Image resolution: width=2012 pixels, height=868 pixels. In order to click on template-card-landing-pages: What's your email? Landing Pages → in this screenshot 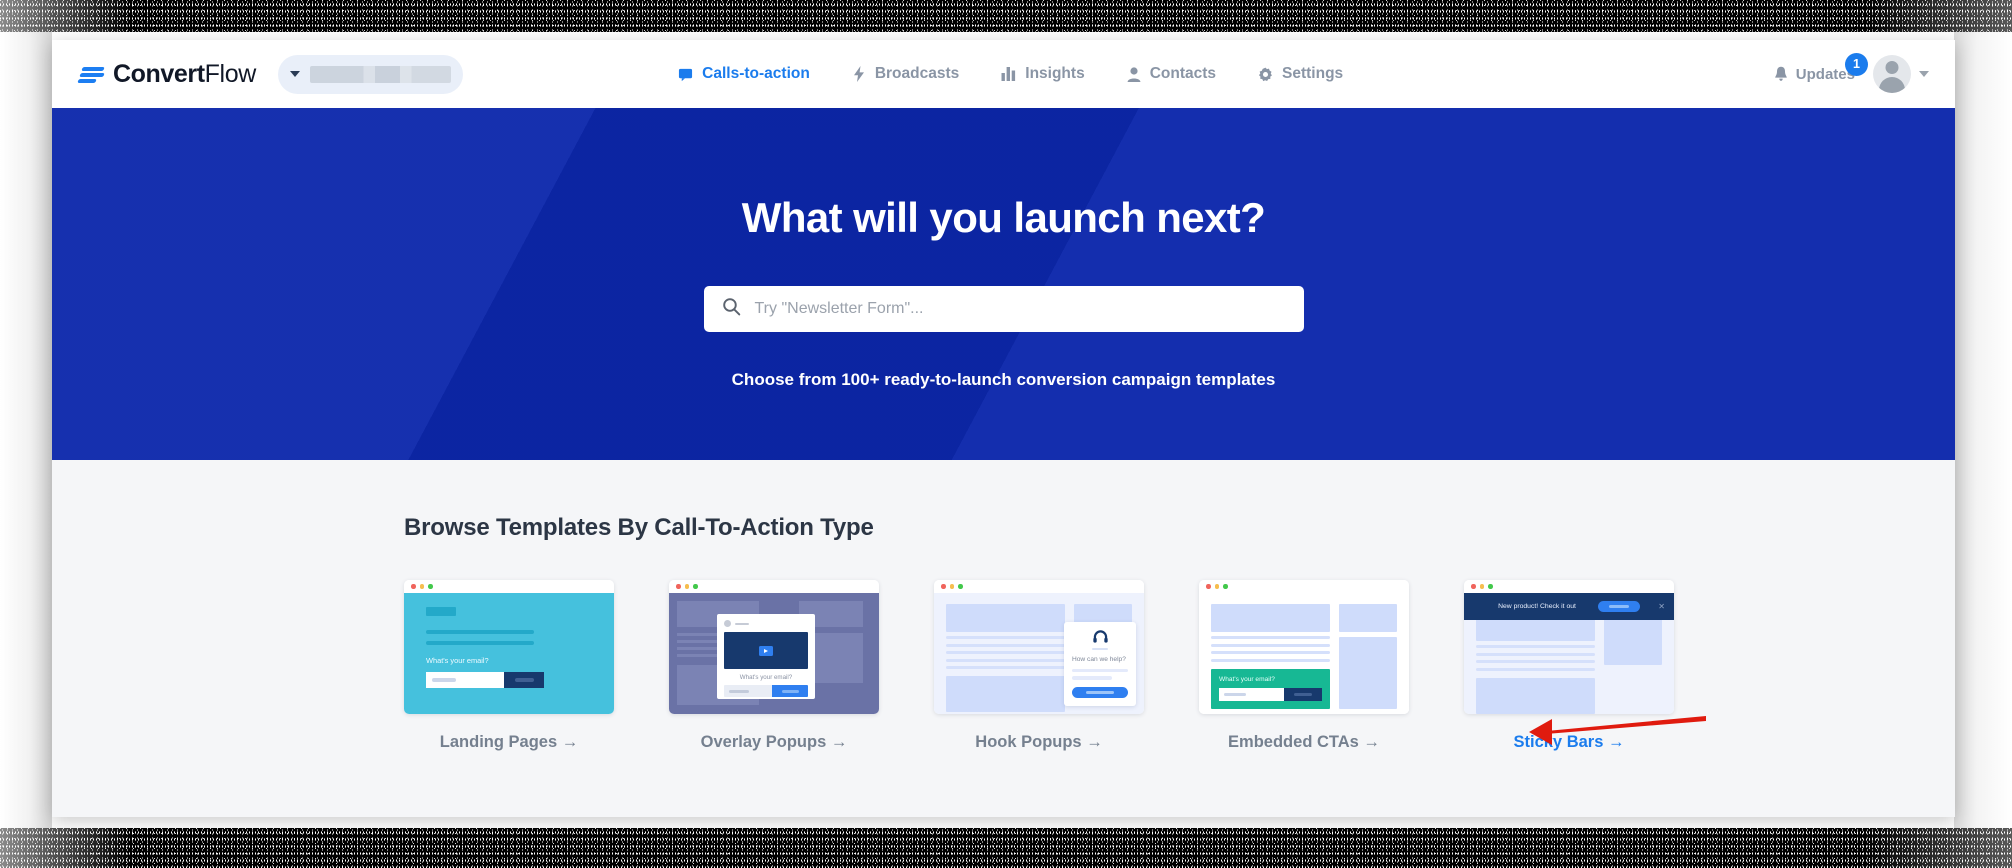, I will do `click(509, 666)`.